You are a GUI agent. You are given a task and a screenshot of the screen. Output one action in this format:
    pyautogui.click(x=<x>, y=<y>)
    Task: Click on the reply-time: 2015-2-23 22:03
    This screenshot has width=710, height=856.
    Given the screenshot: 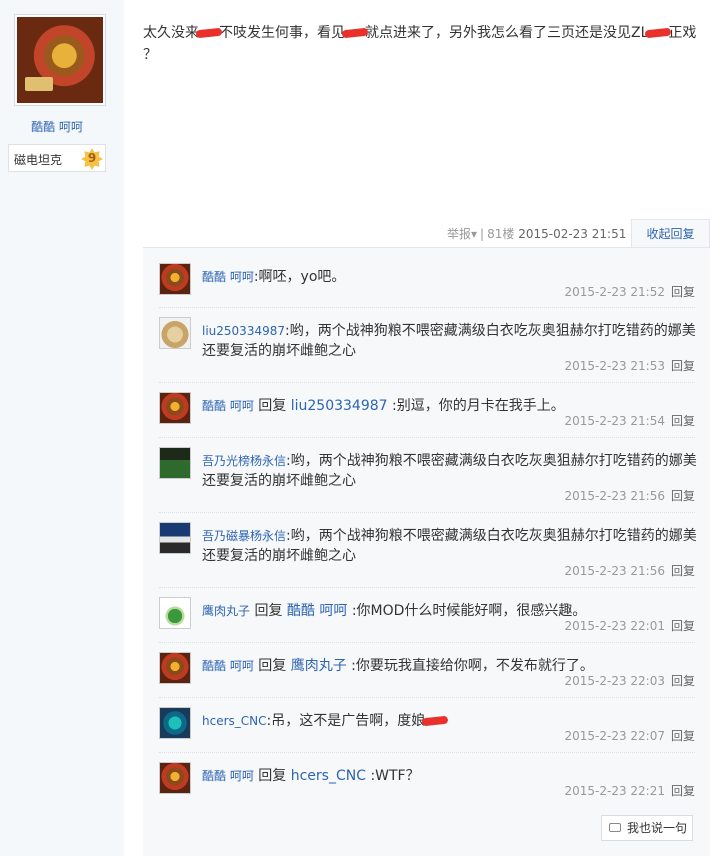 What is the action you would take?
    pyautogui.click(x=614, y=681)
    